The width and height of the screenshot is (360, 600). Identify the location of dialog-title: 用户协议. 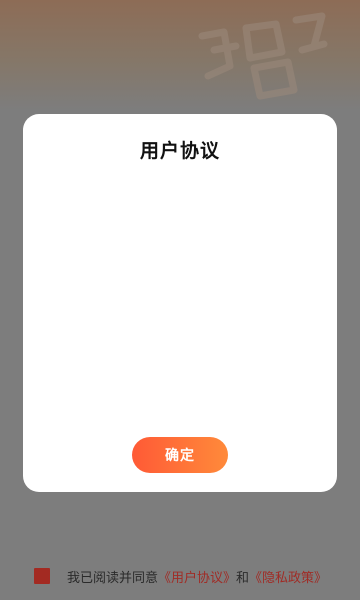
(179, 151).